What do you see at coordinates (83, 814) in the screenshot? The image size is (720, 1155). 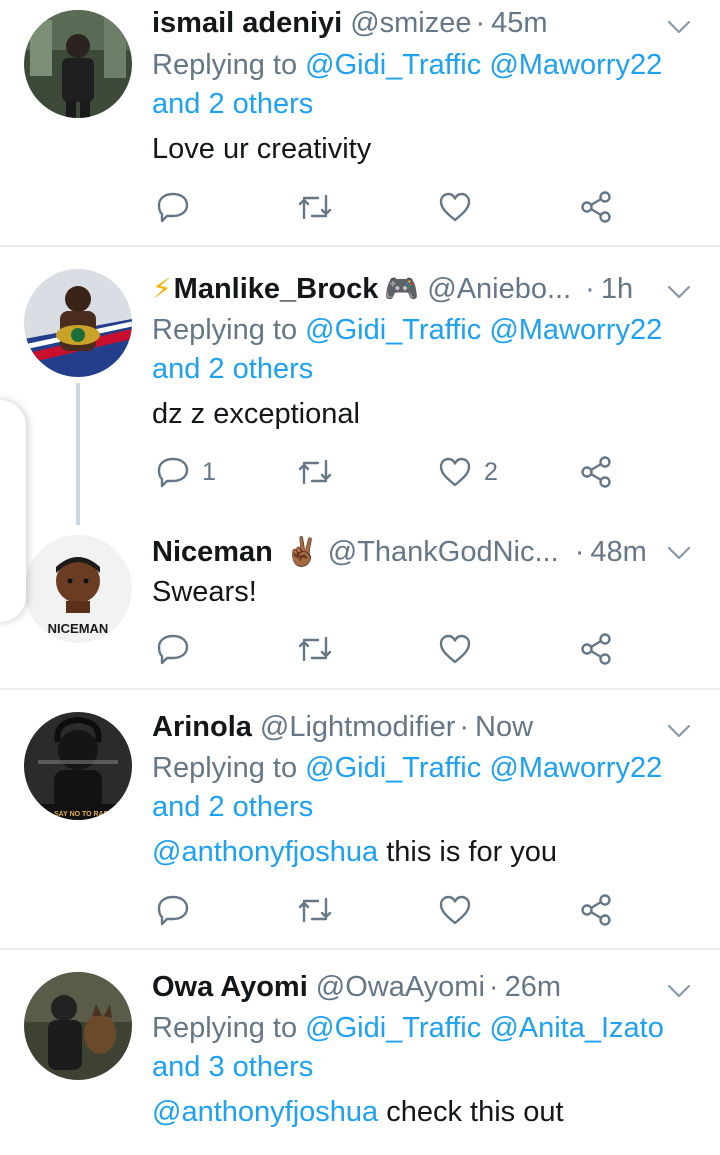 I see `avatar-caption: SAY NO TO RAPE` at bounding box center [83, 814].